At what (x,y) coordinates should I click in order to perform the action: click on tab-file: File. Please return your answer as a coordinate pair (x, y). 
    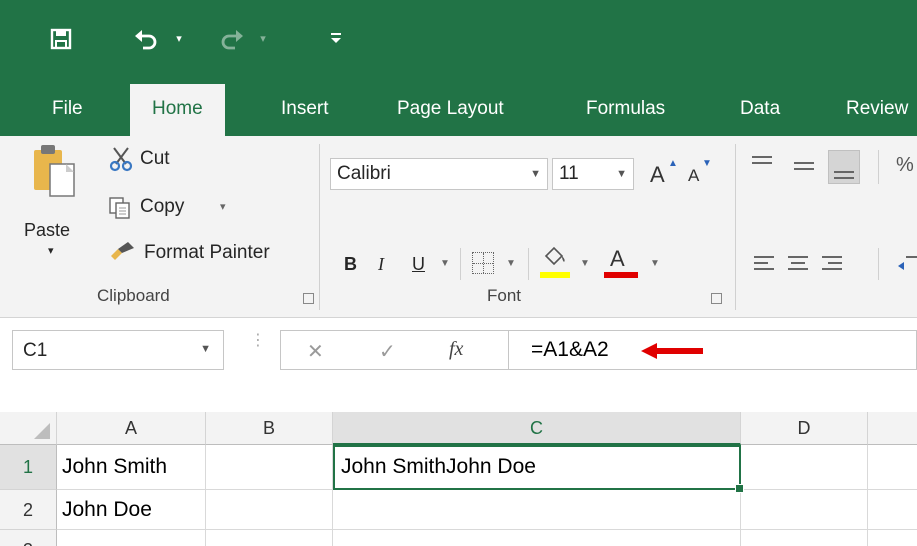
    Looking at the image, I should click on (67, 109).